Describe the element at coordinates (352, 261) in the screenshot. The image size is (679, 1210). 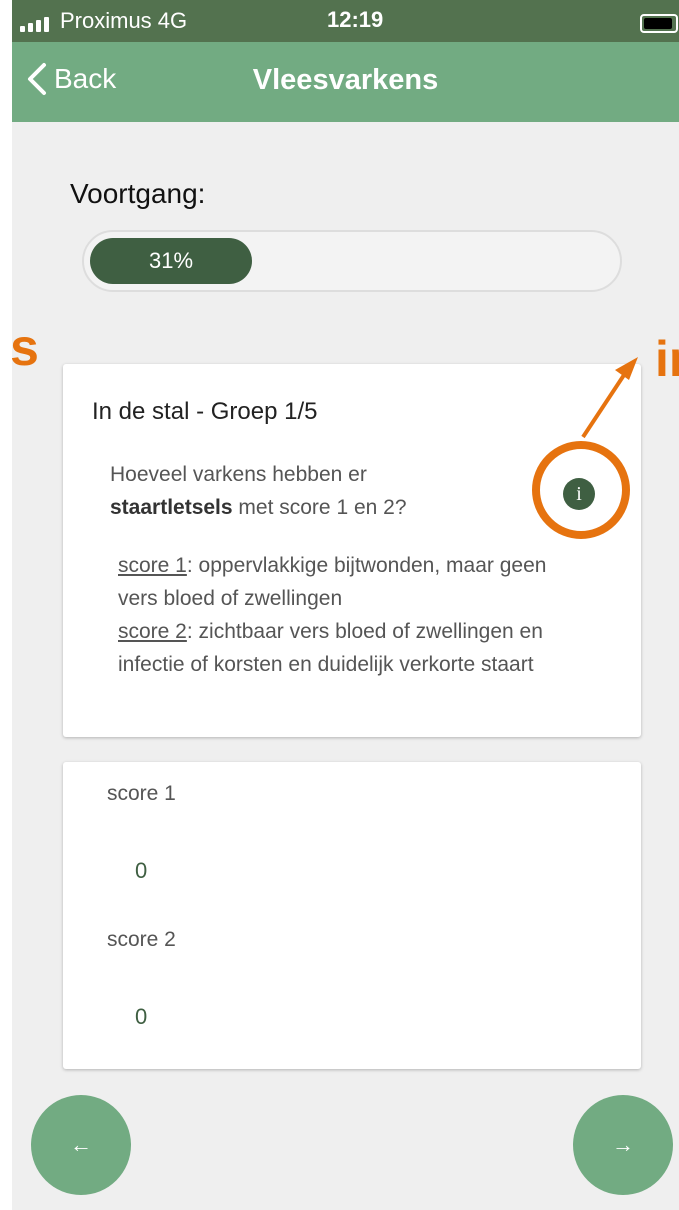
I see `progress-bar: 31%` at that location.